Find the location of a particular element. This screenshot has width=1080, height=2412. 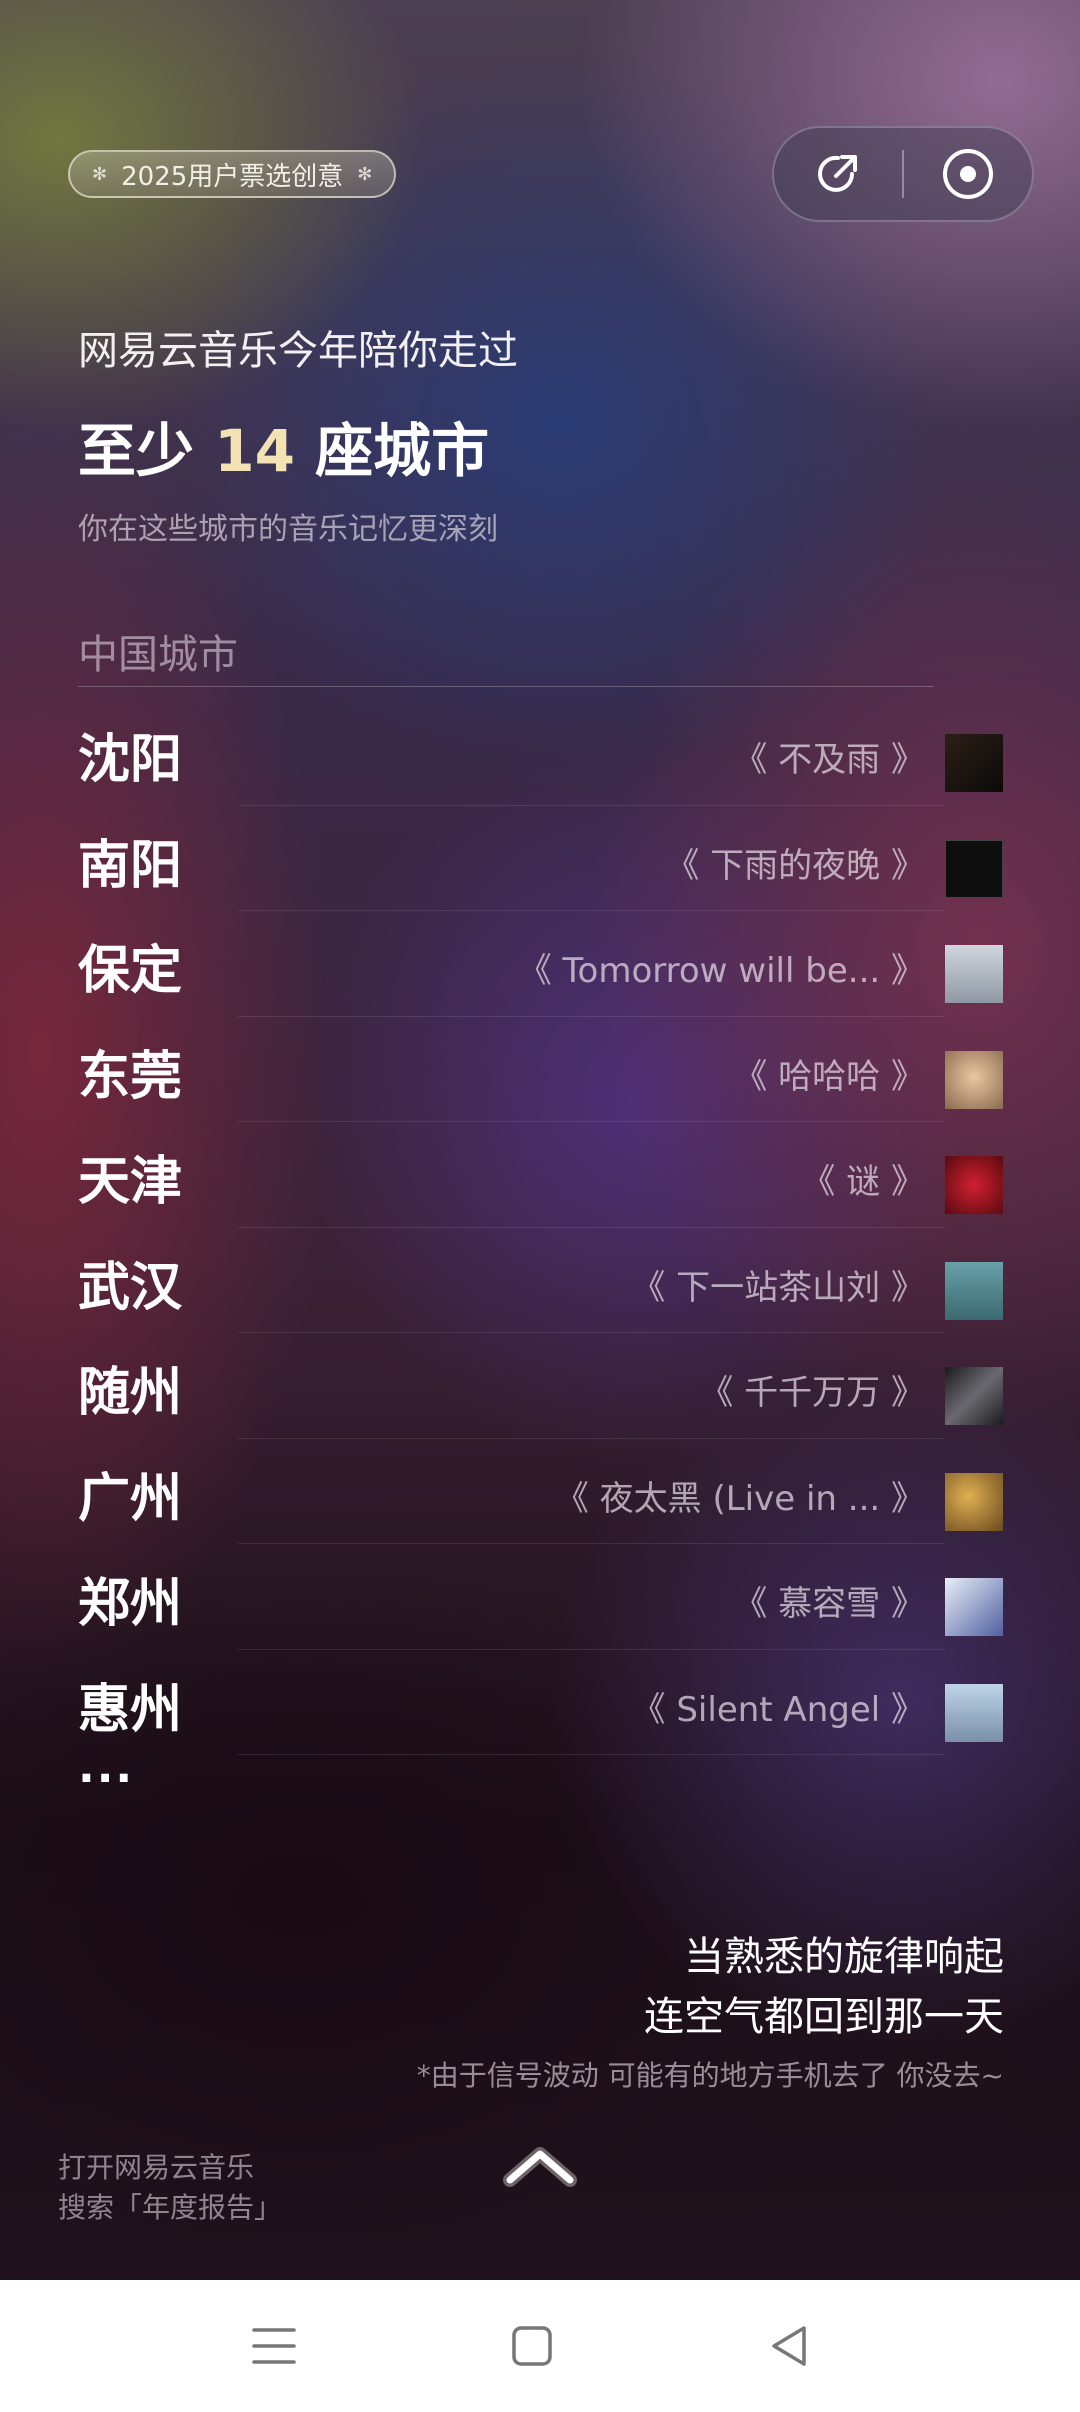

menu-icon is located at coordinates (274, 2346).